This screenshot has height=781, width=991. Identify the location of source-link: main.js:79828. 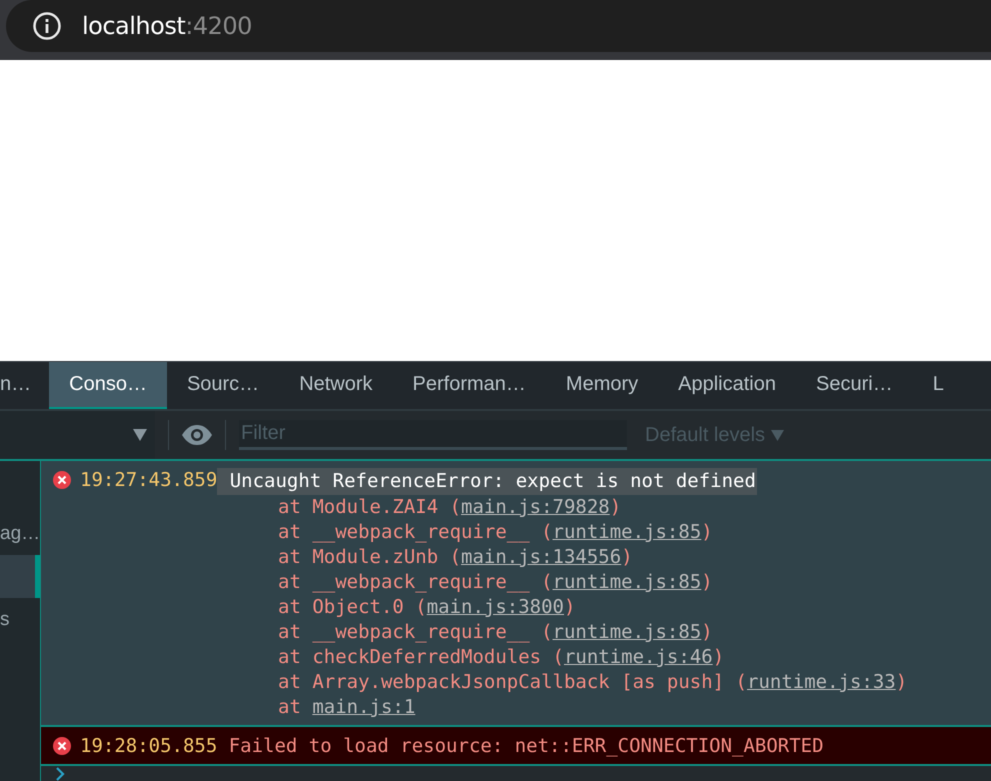
(535, 507).